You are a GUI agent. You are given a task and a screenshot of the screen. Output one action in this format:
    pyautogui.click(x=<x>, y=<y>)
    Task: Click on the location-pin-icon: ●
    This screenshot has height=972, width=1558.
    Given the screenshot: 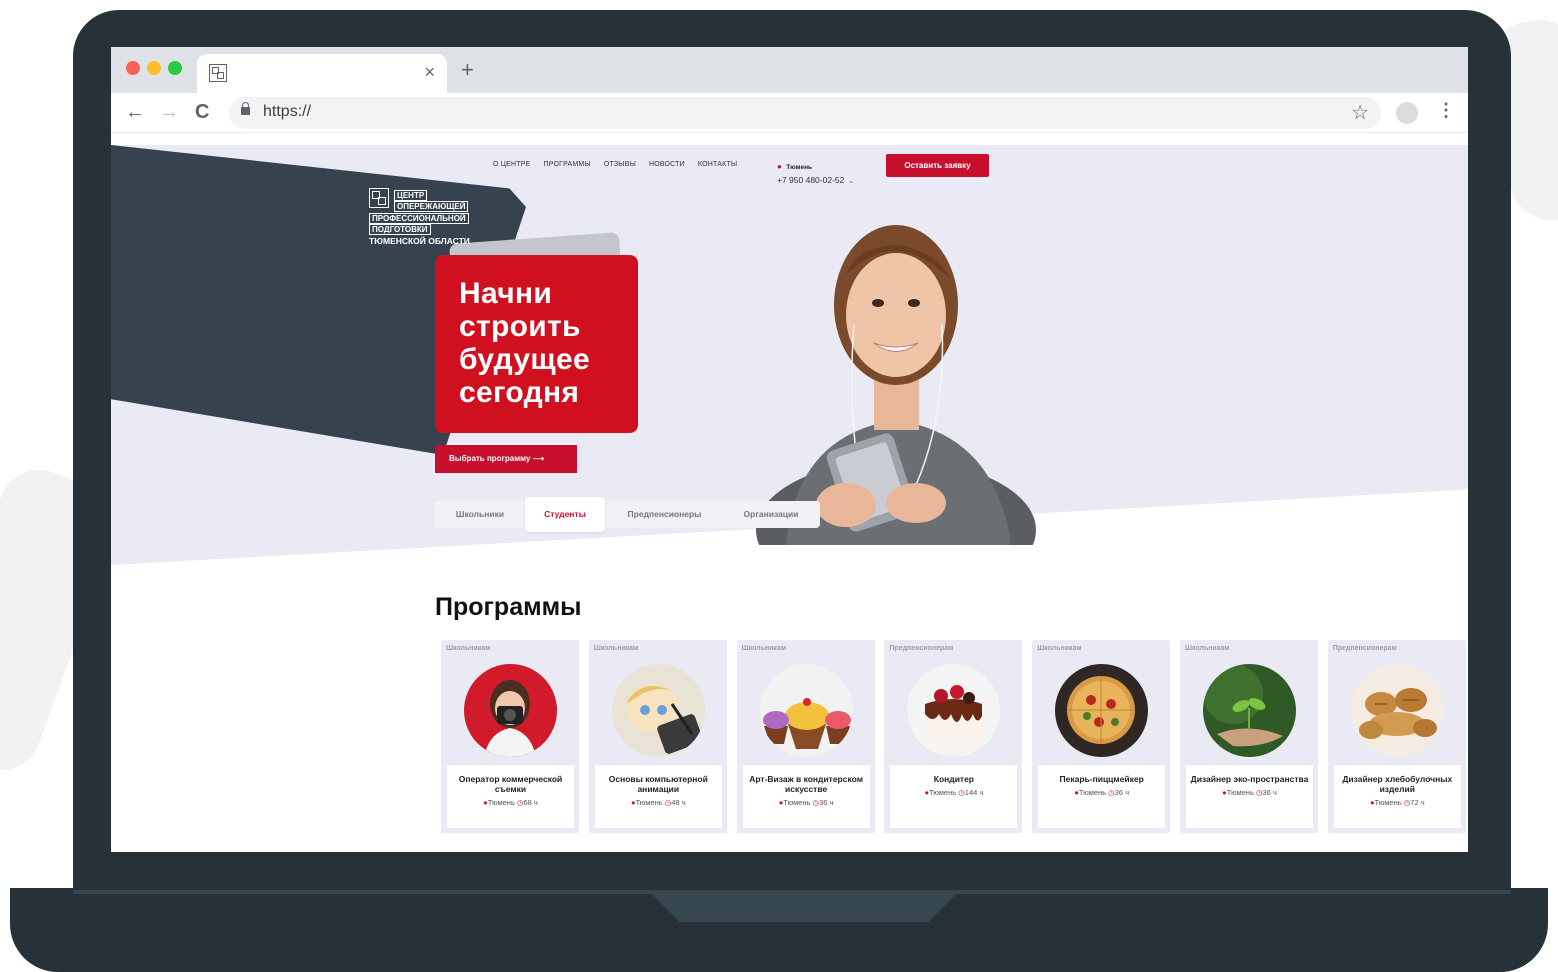 What is the action you would take?
    pyautogui.click(x=779, y=166)
    